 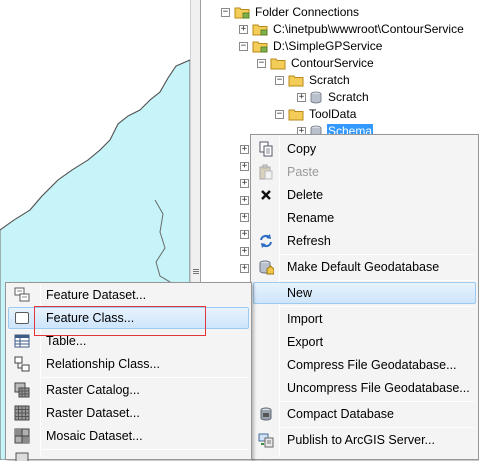 What do you see at coordinates (266, 195) in the screenshot?
I see `delete-icon` at bounding box center [266, 195].